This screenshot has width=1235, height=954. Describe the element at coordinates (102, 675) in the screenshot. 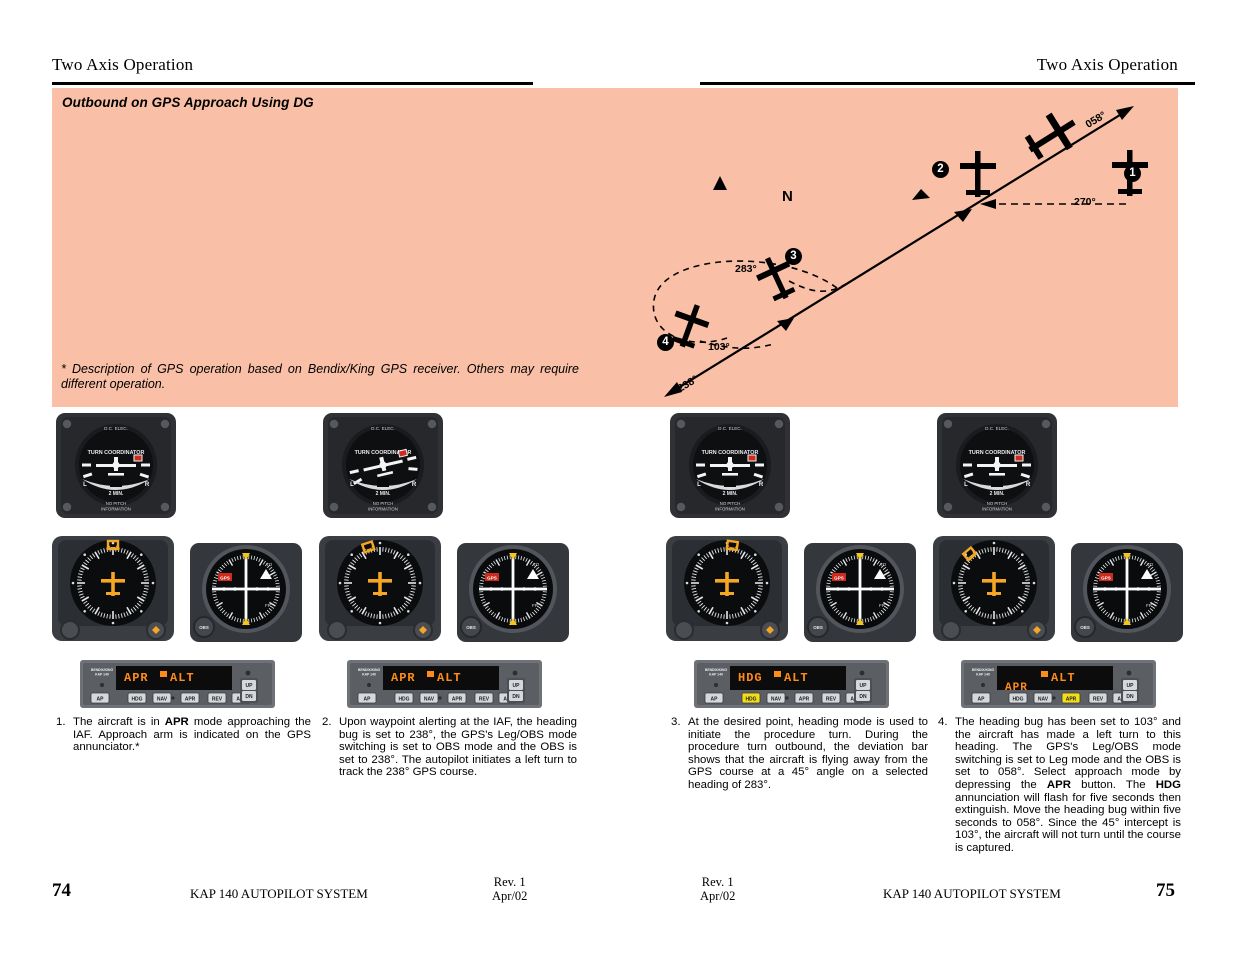

I see `svg-text: KAP 140` at that location.